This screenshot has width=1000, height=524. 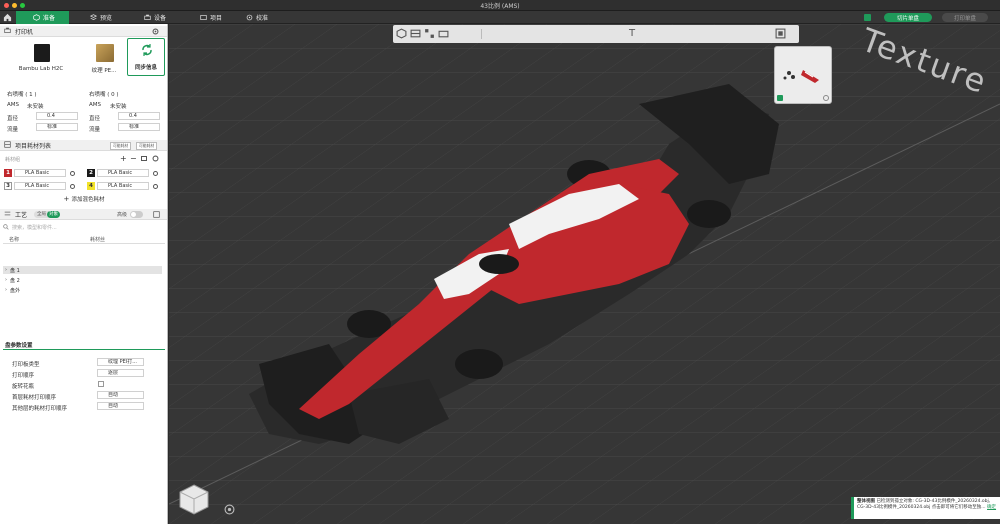 I want to click on slice-settings-icon, so click(x=867, y=17).